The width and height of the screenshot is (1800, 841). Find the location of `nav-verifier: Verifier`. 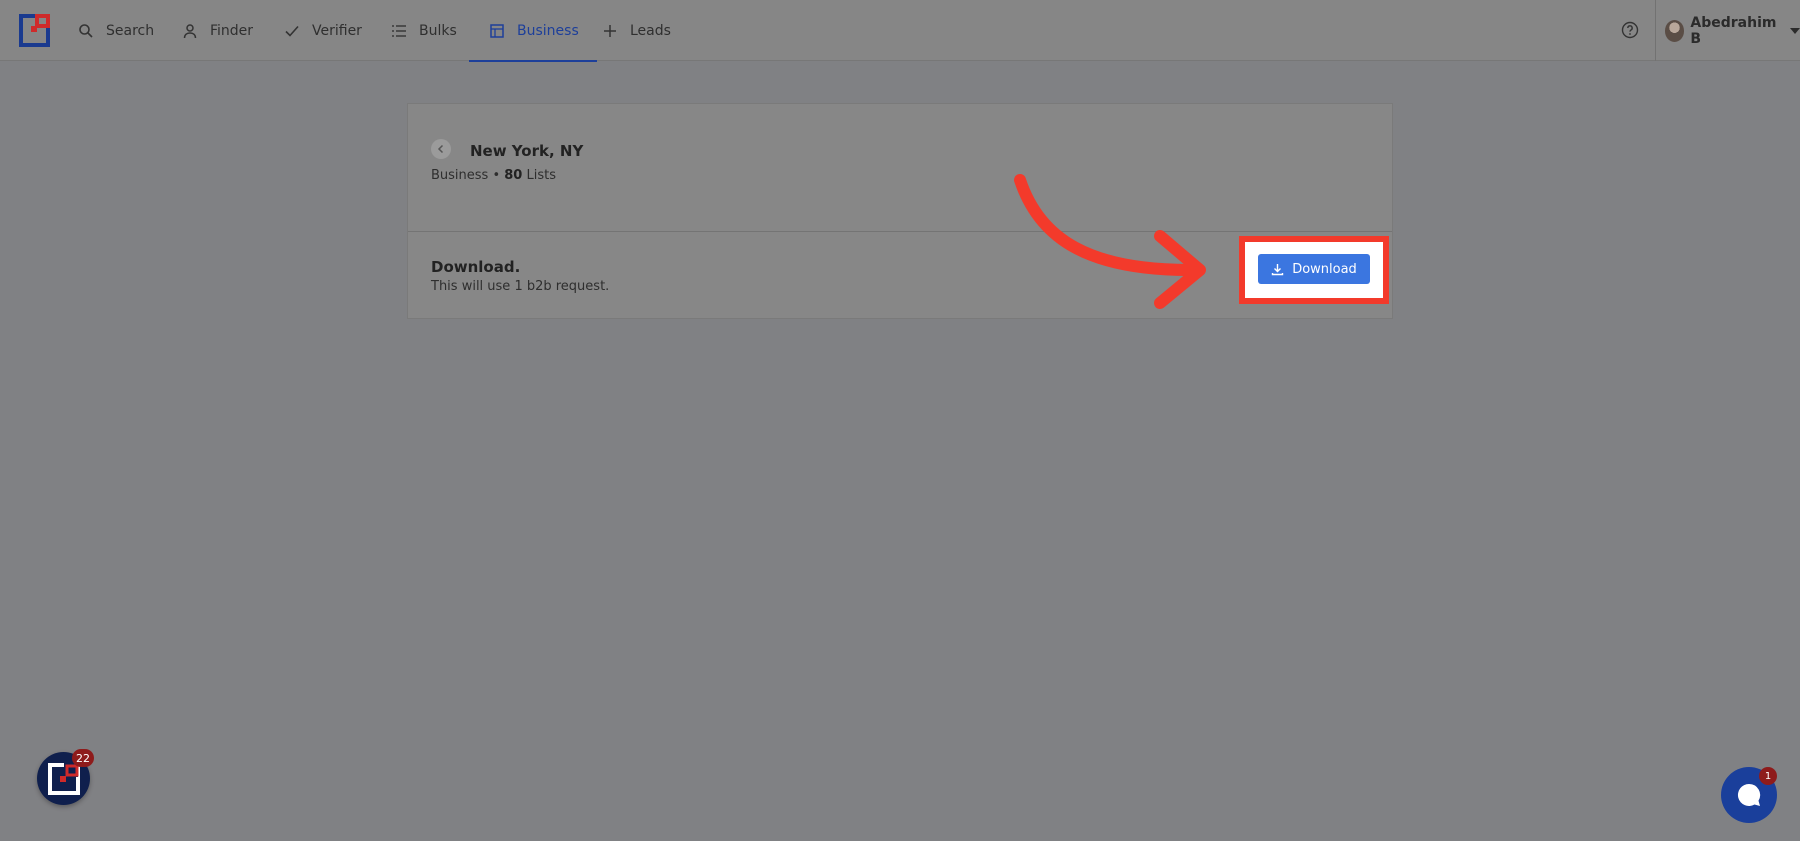

nav-verifier: Verifier is located at coordinates (323, 30).